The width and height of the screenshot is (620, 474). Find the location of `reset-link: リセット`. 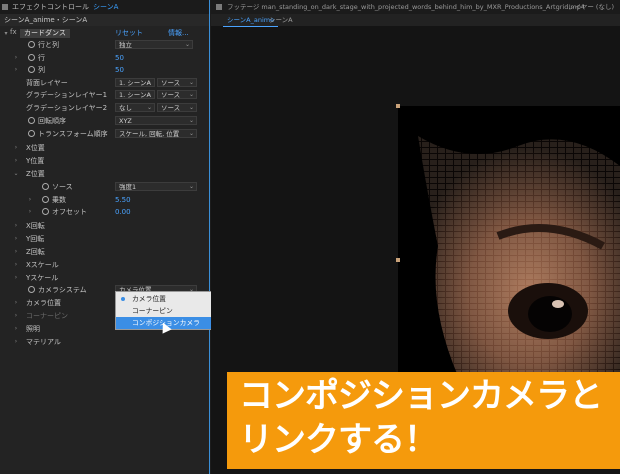

reset-link: リセット is located at coordinates (129, 33).